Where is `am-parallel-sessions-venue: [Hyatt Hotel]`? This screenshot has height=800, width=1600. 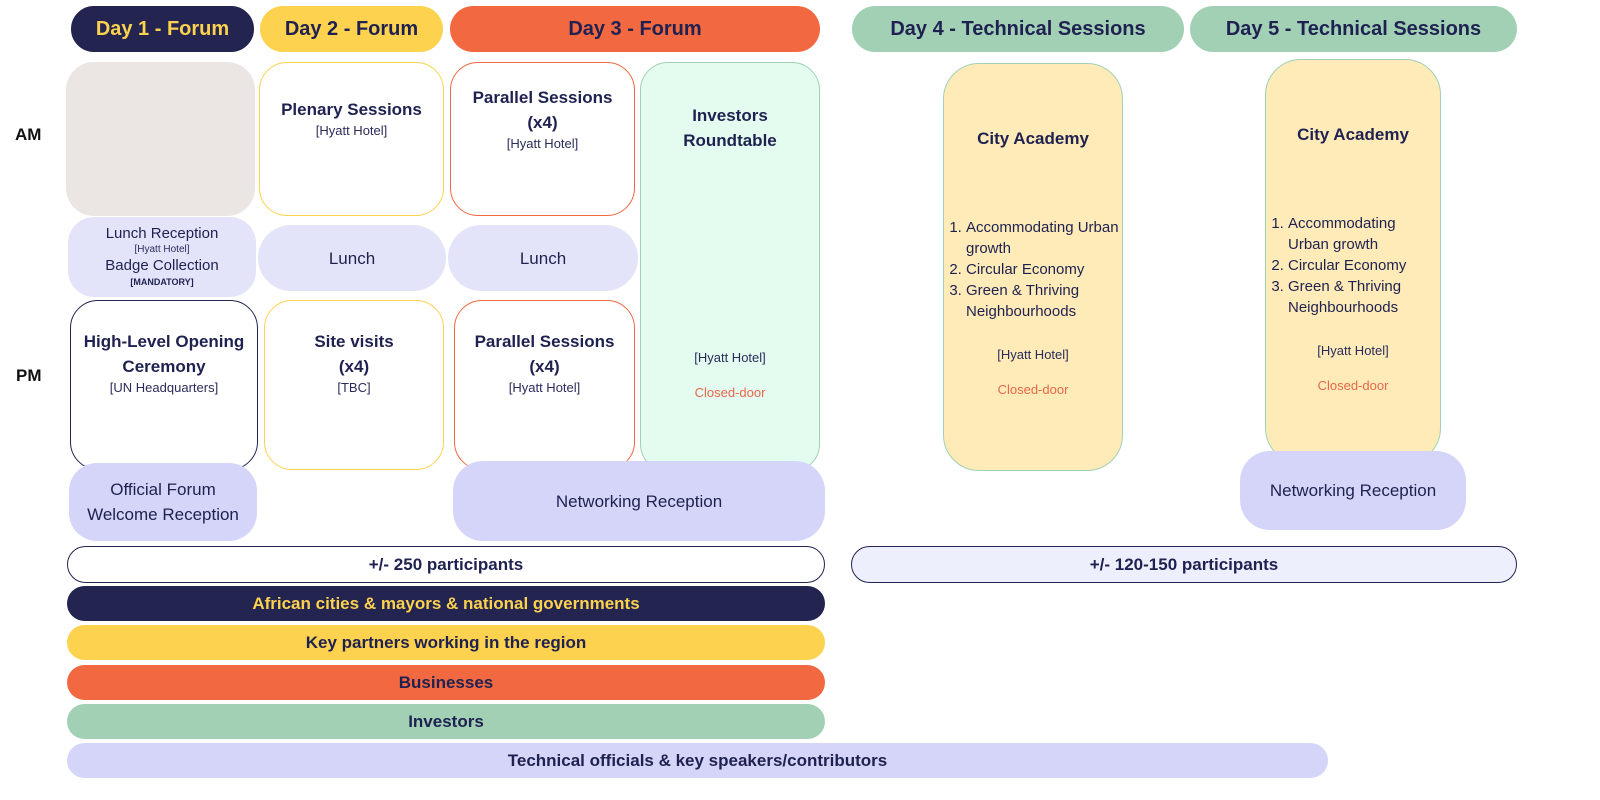 am-parallel-sessions-venue: [Hyatt Hotel] is located at coordinates (542, 143).